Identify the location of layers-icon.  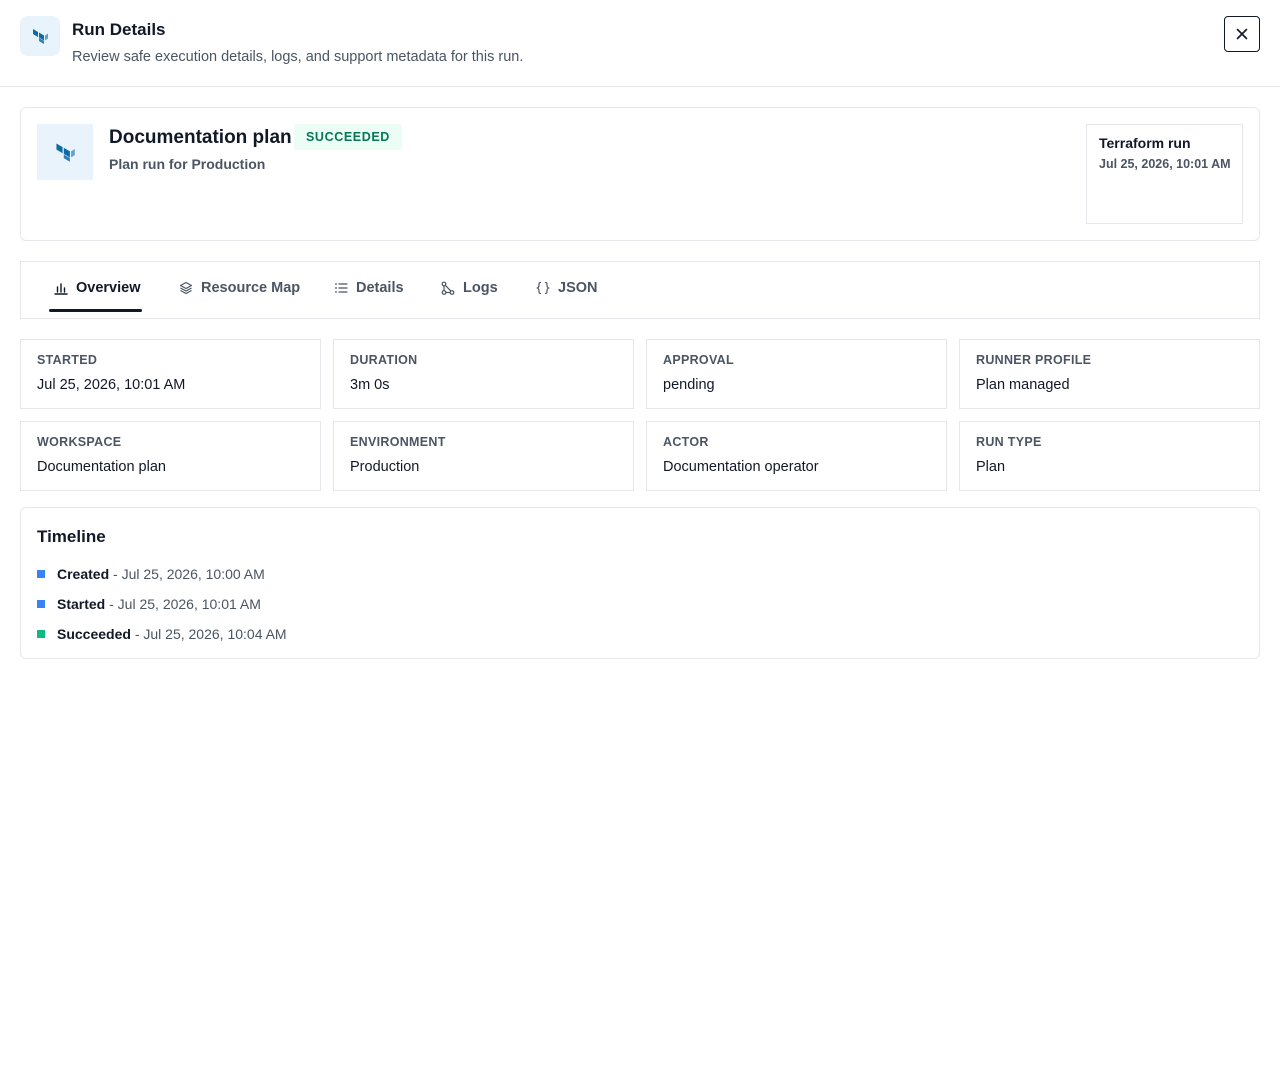
(186, 288).